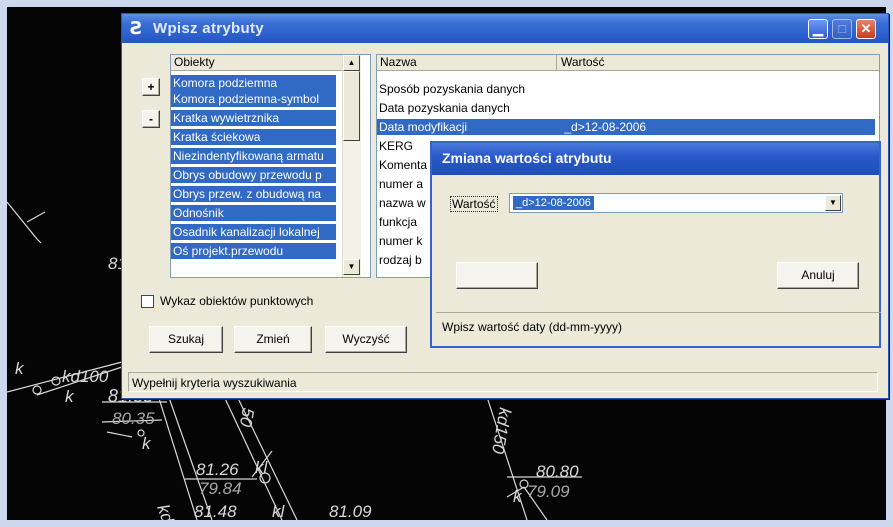  What do you see at coordinates (147, 301) in the screenshot?
I see `point-objects-checkbox` at bounding box center [147, 301].